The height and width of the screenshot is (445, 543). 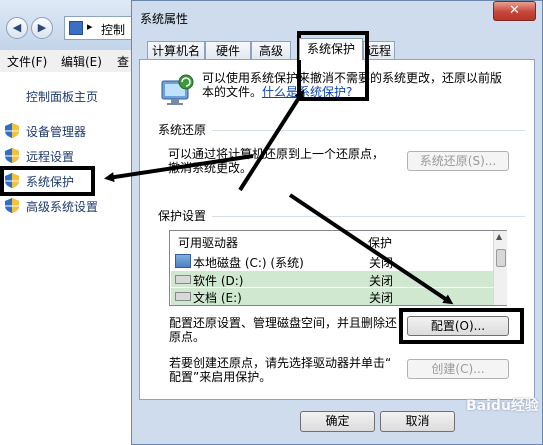 What do you see at coordinates (331, 49) in the screenshot?
I see `tab-system-protection: 系统保护` at bounding box center [331, 49].